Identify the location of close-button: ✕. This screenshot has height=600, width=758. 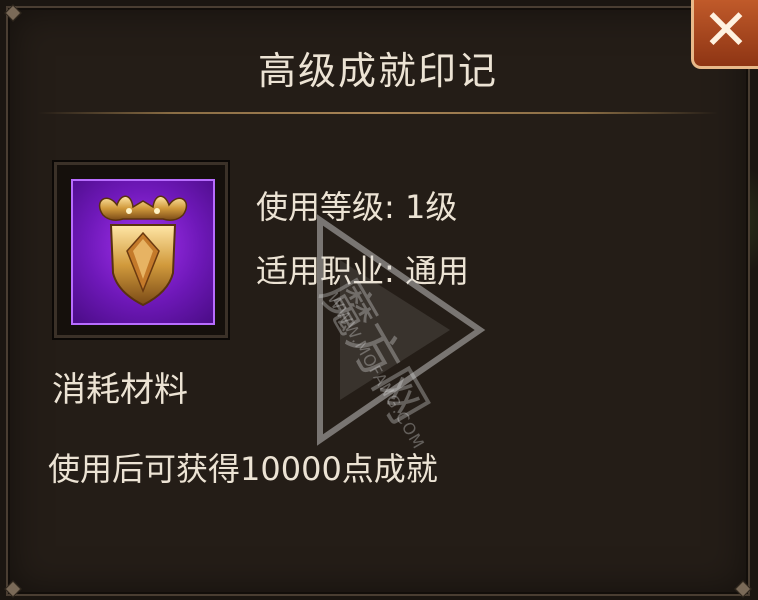
(724, 34).